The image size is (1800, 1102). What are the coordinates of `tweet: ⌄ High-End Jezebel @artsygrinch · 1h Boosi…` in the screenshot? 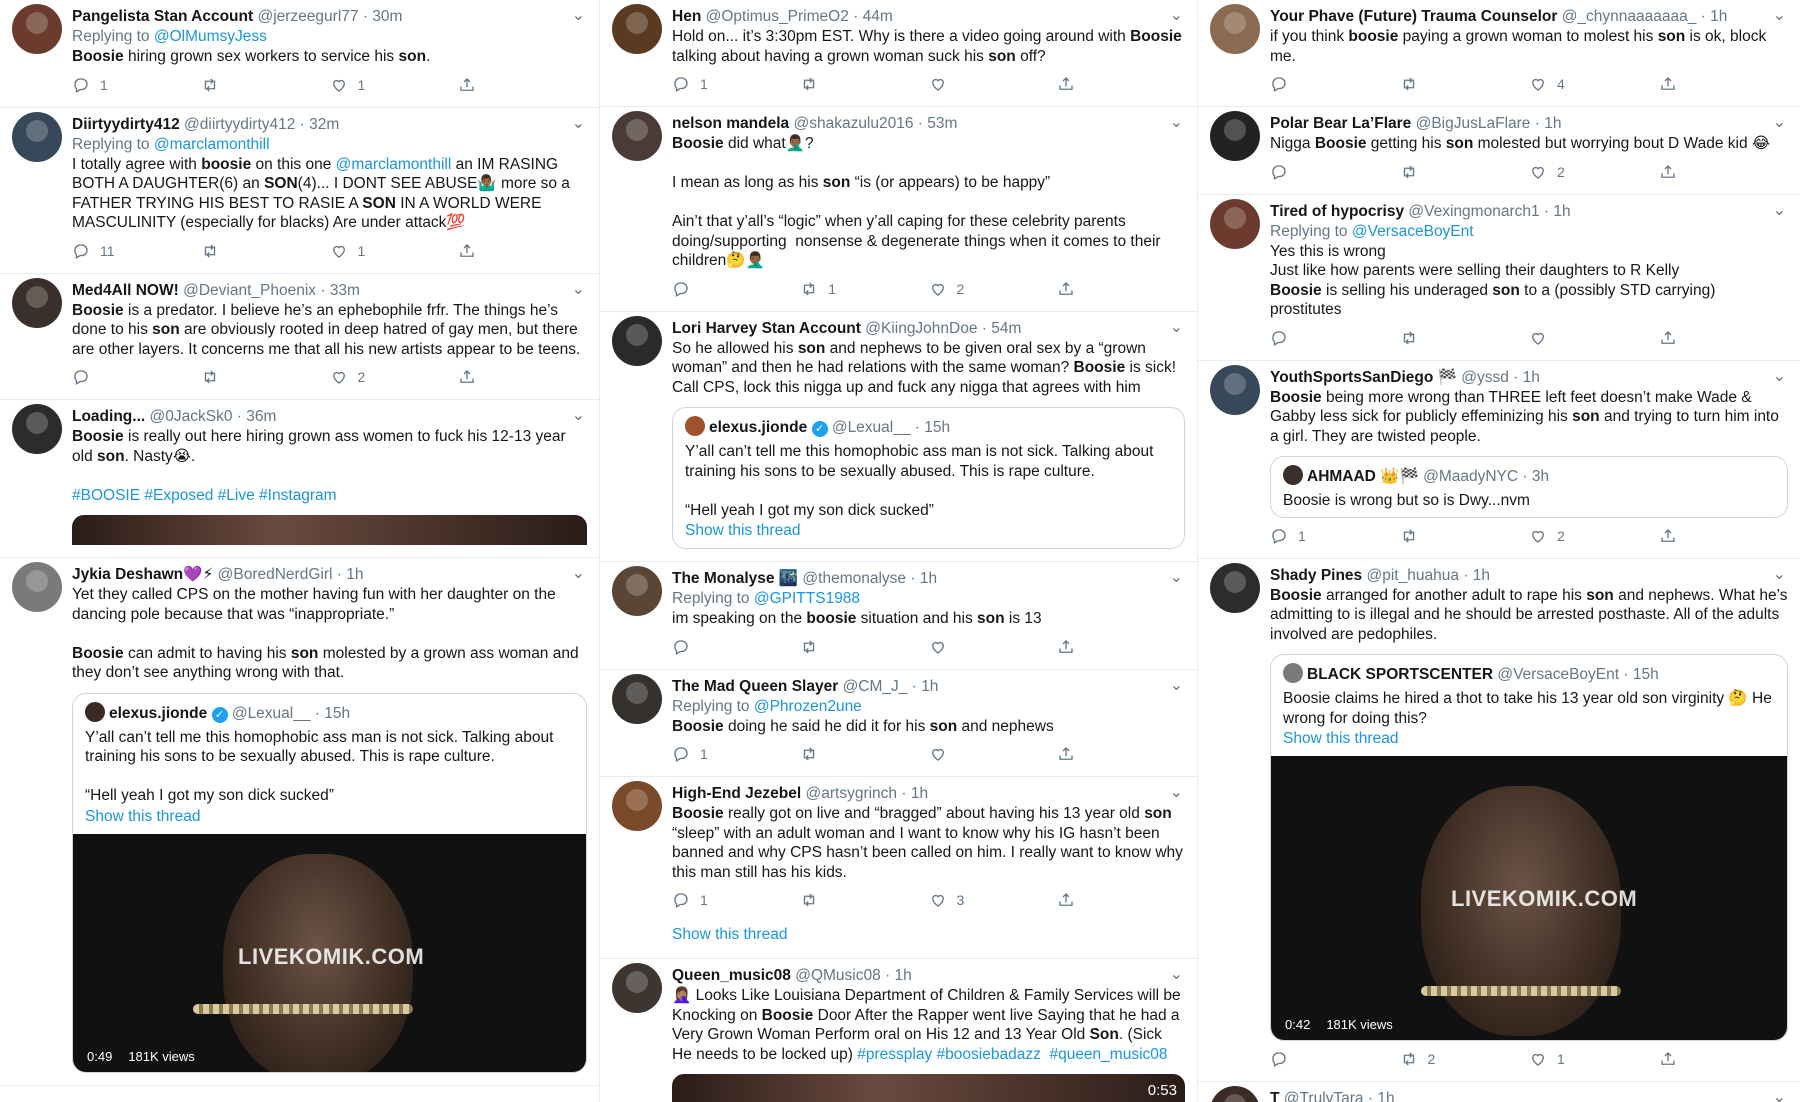 It's located at (898, 868).